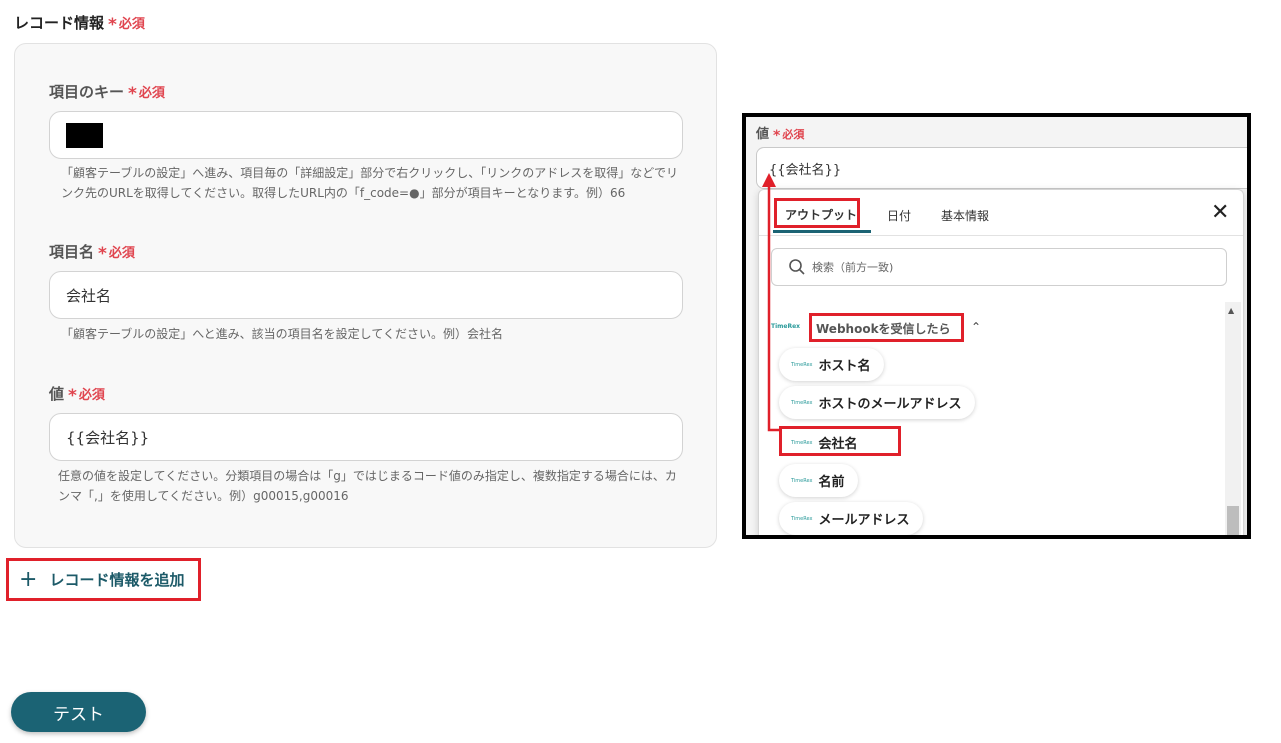 This screenshot has width=1281, height=743. Describe the element at coordinates (28, 579) in the screenshot. I see `plus-icon: +` at that location.